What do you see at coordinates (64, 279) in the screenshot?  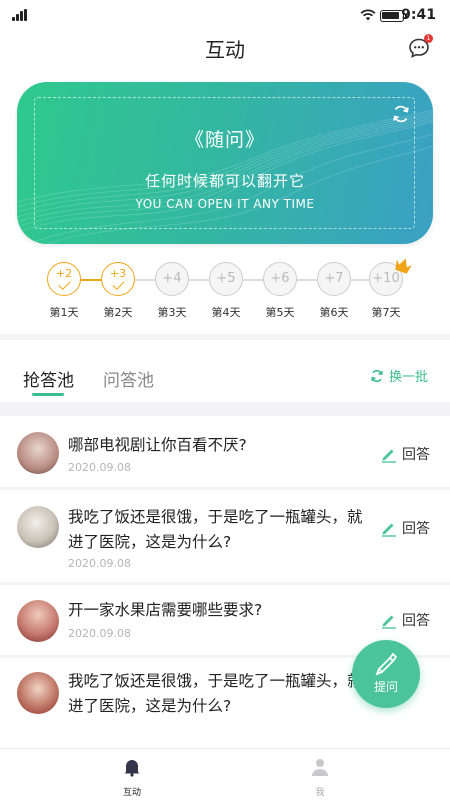 I see `checkin-points-circle: +2` at bounding box center [64, 279].